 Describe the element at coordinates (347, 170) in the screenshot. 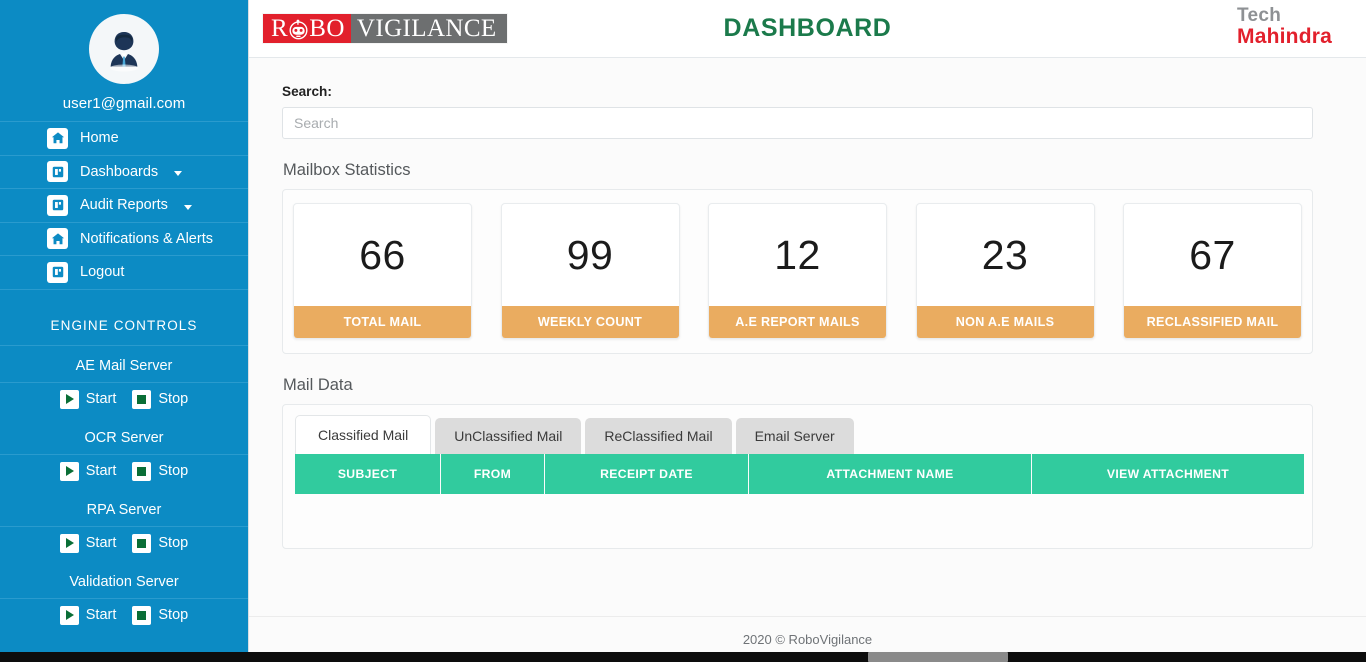

I see `mailbox-statistics-title: Mailbox Statistics` at that location.